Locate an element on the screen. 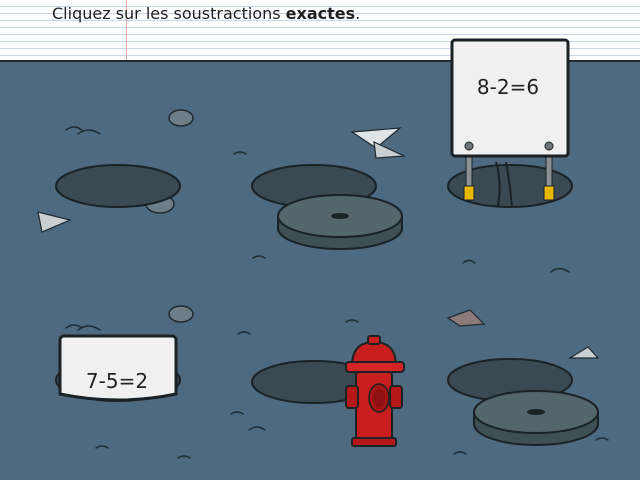  manhole-bottom-left: 7-5=2 is located at coordinates (118, 368).